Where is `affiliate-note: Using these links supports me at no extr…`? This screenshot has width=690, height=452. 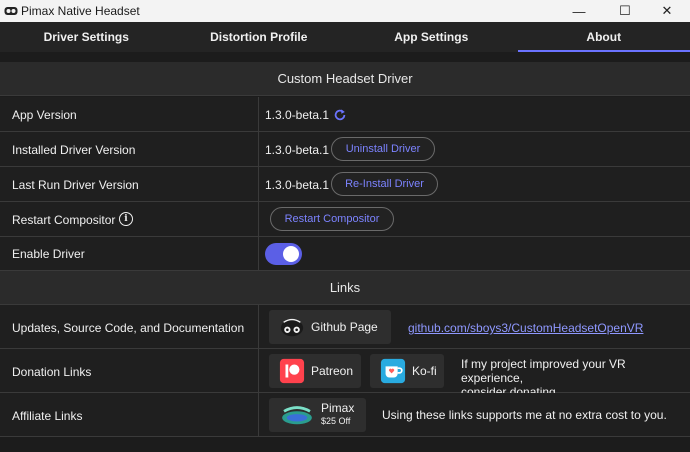 affiliate-note: Using these links supports me at no extr… is located at coordinates (524, 415).